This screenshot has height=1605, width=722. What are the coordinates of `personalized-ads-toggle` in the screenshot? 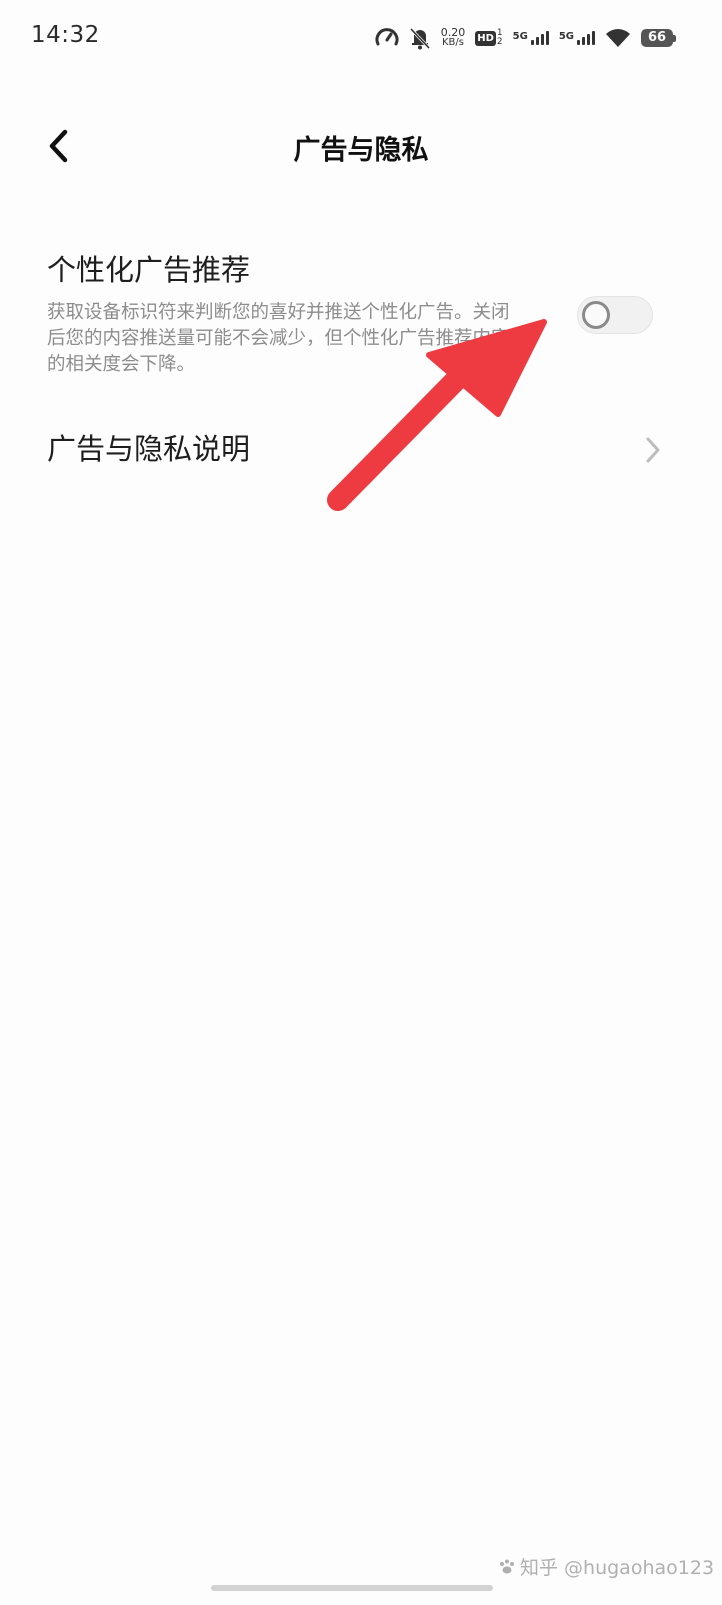 It's located at (615, 315).